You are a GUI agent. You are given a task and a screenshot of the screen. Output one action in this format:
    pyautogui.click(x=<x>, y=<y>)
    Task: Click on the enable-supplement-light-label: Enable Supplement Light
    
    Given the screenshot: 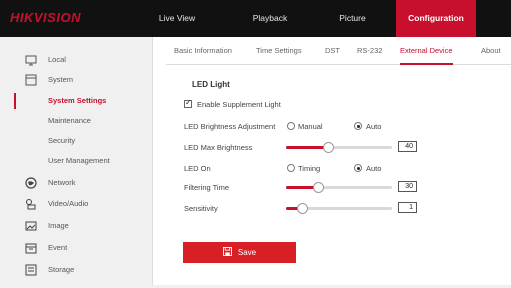 What is the action you would take?
    pyautogui.click(x=239, y=104)
    